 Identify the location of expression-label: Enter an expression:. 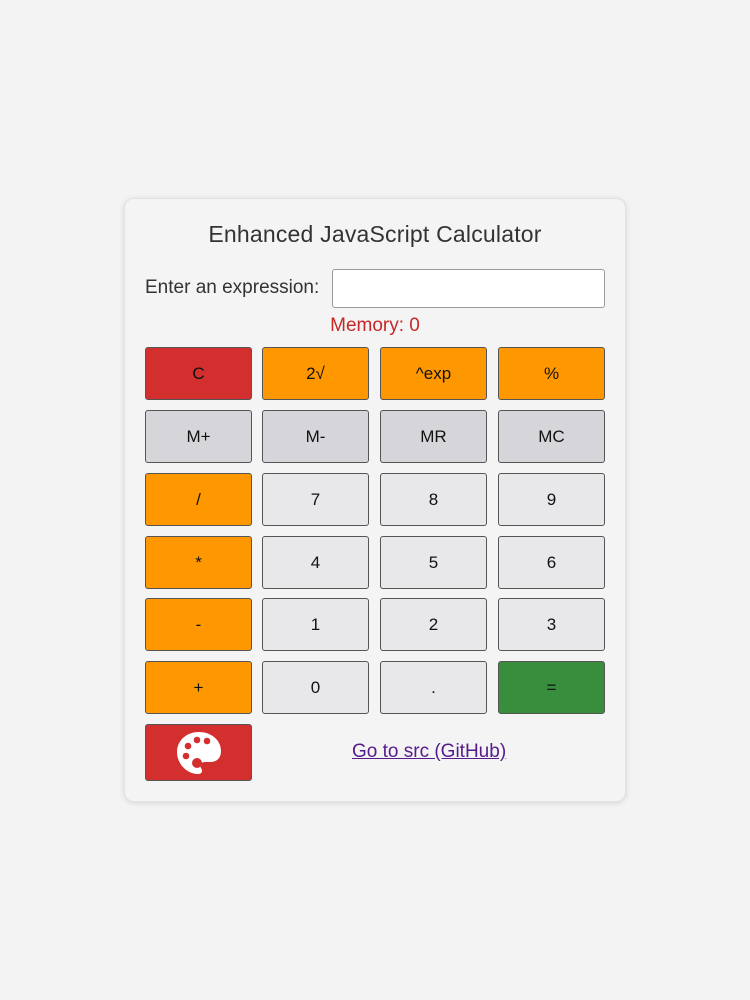
(232, 287).